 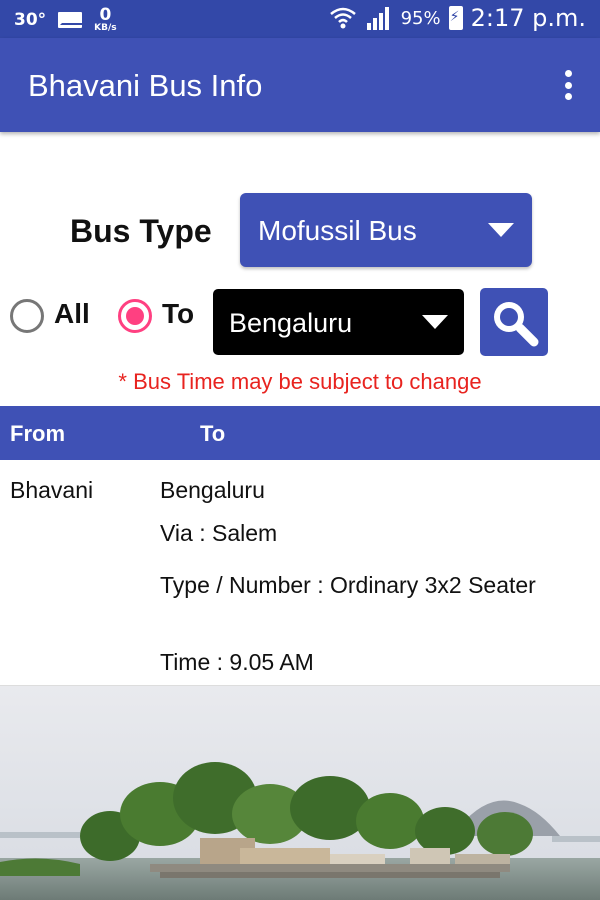 I want to click on header-from: From, so click(x=37, y=433).